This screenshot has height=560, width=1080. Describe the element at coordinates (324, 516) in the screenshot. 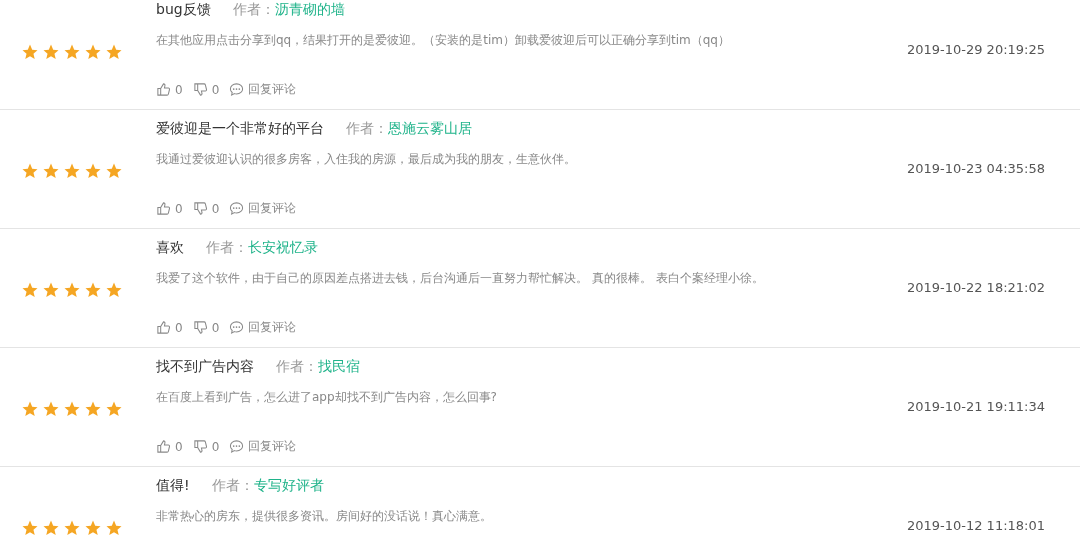

I see `review-text: 非常热心的房东，提供很多资讯。房间好的没话说！真心满意。` at that location.